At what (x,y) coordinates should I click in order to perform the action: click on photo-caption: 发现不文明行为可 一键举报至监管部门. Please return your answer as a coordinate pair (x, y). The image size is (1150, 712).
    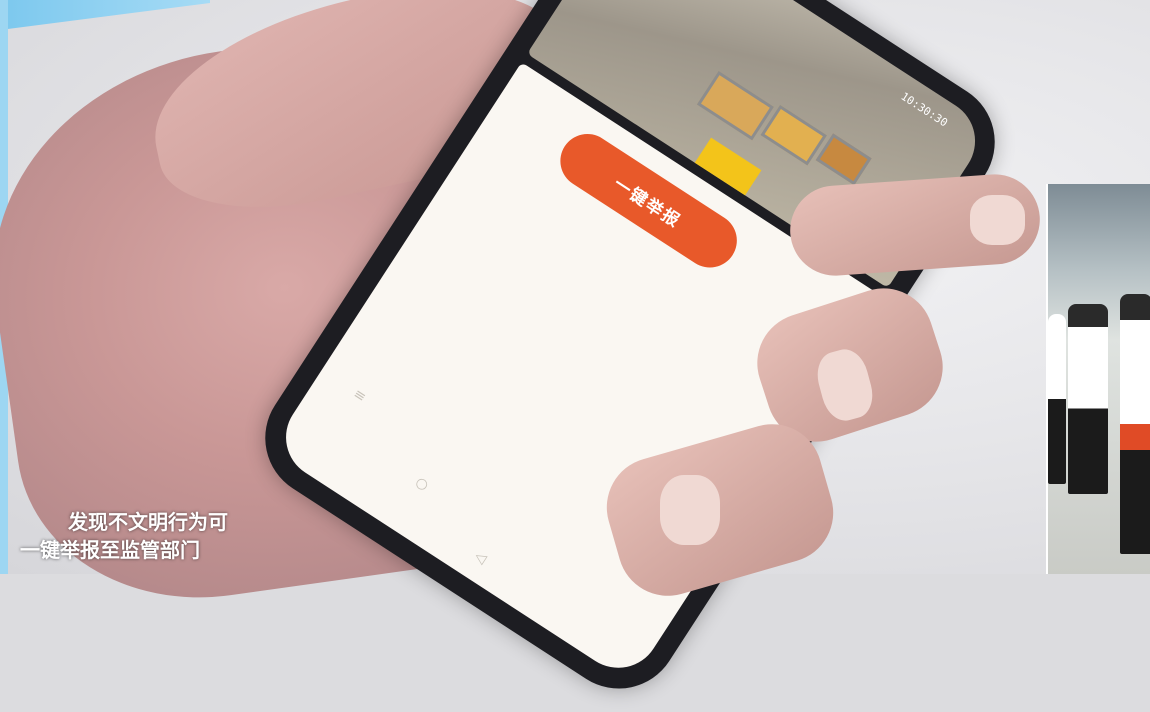
    Looking at the image, I should click on (124, 536).